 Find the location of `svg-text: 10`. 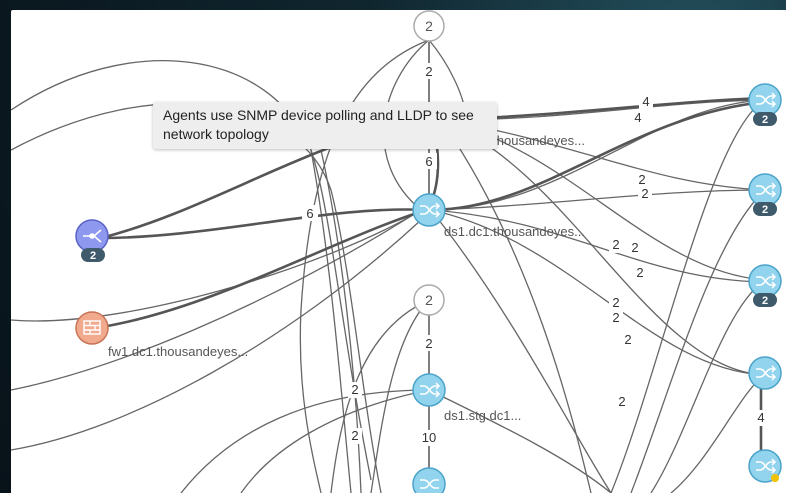

svg-text: 10 is located at coordinates (429, 437).